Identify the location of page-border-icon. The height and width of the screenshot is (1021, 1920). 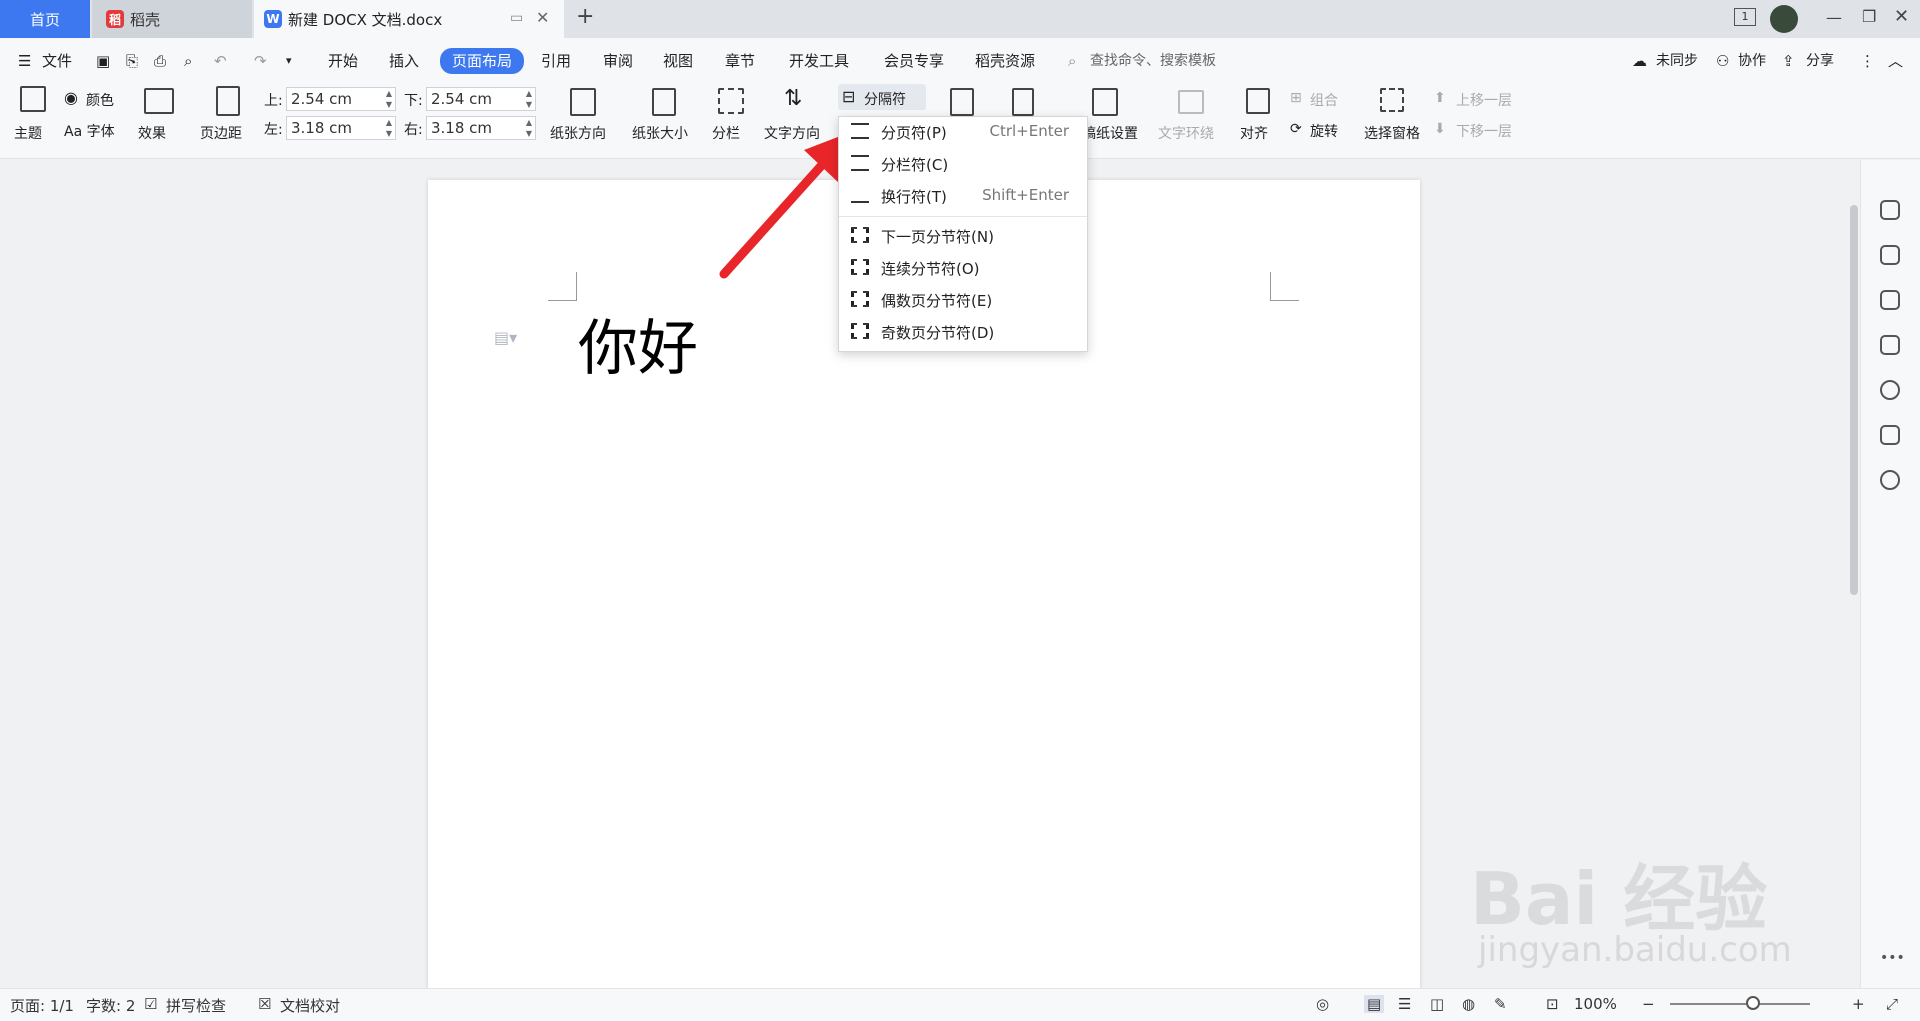
(1023, 102).